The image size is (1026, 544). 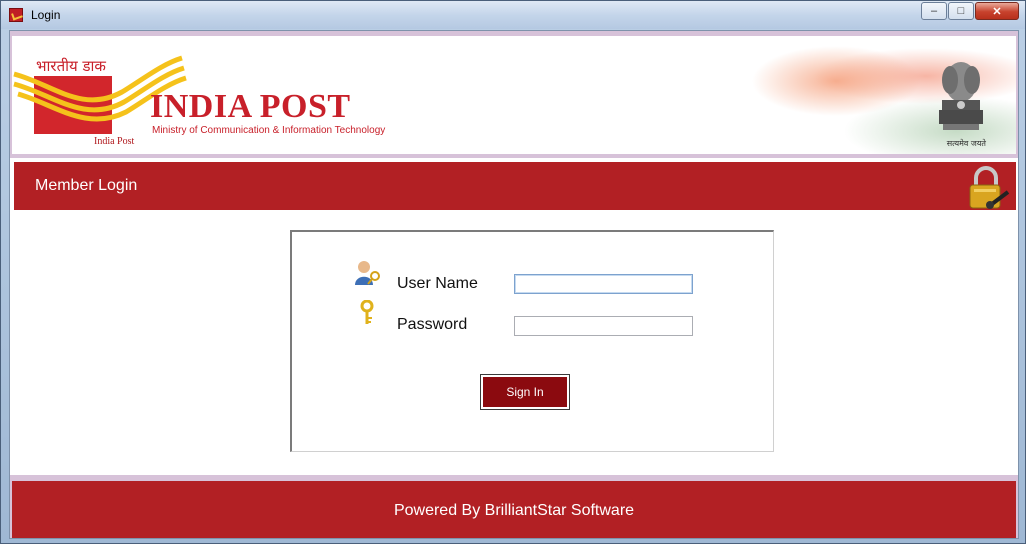 I want to click on user-key-icon, so click(x=367, y=273).